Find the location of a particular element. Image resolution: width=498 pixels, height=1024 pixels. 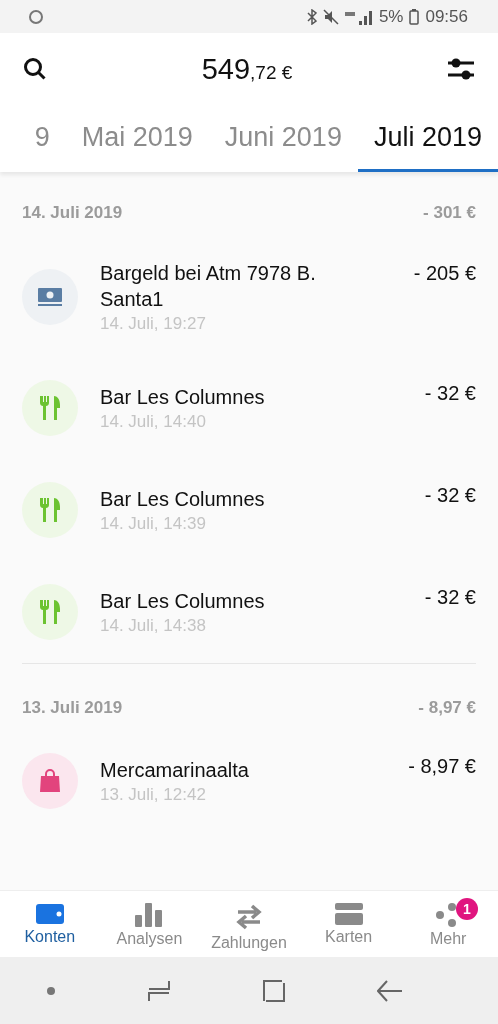

month-tab: 9 is located at coordinates (42, 138).